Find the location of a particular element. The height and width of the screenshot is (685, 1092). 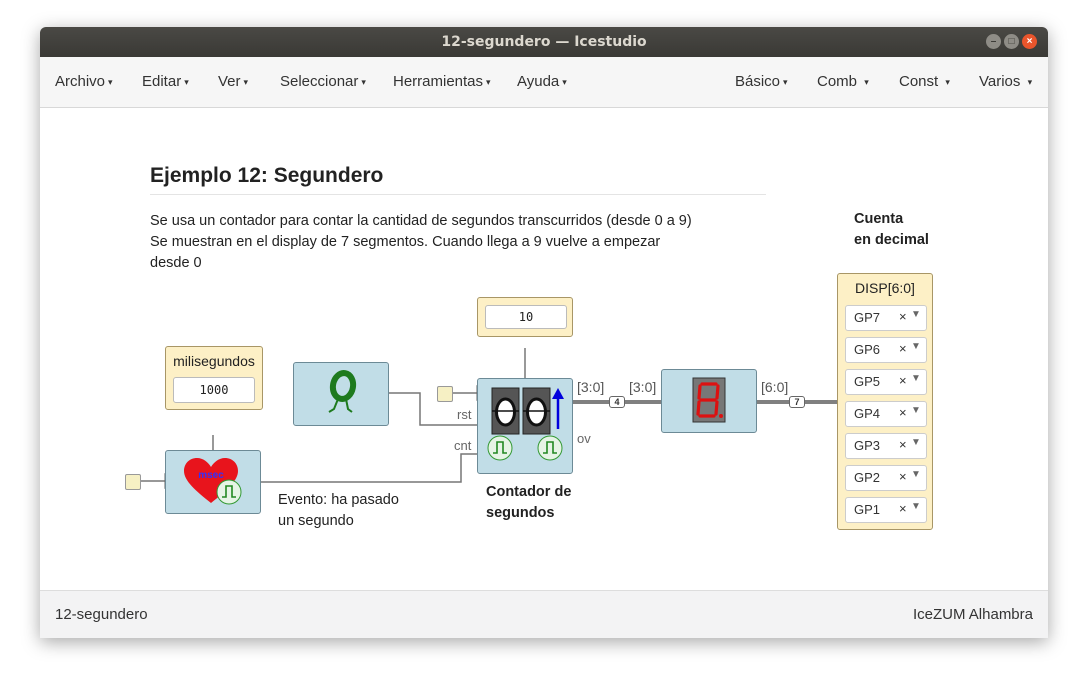

input-port is located at coordinates (133, 482).